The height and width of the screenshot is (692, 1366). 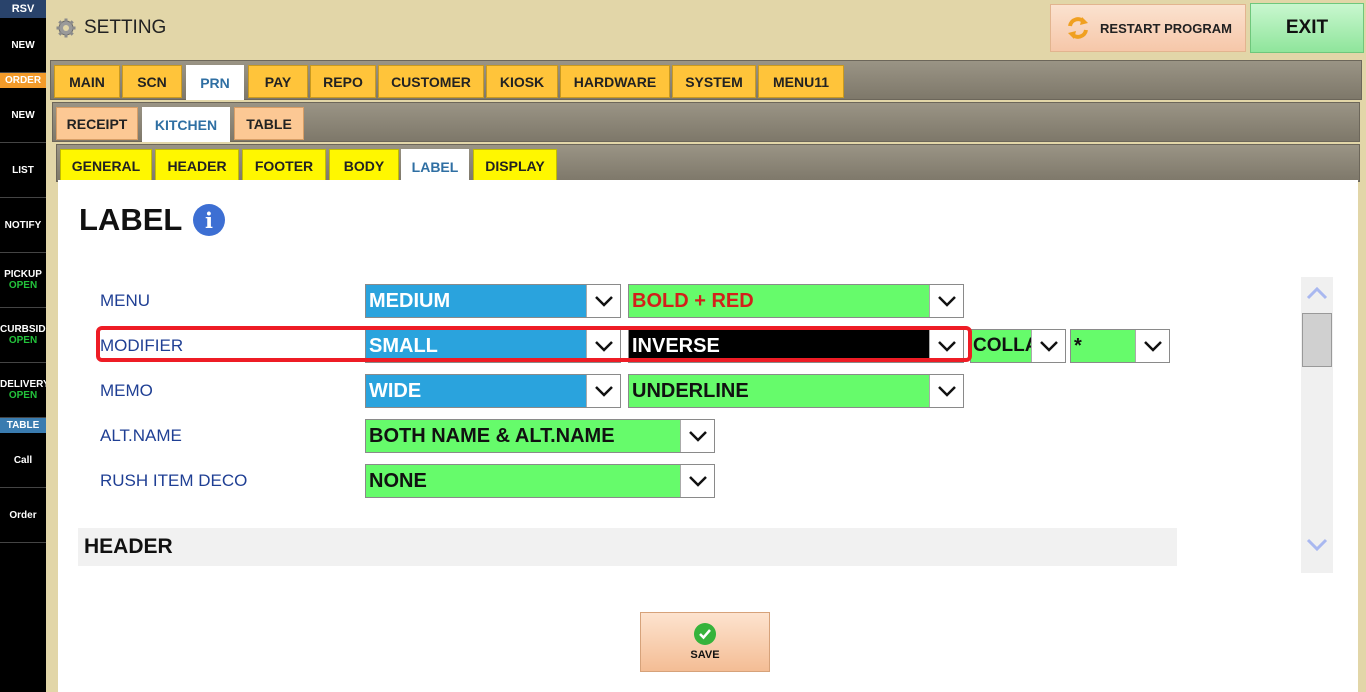 What do you see at coordinates (1317, 545) in the screenshot?
I see `scroll-down-icon` at bounding box center [1317, 545].